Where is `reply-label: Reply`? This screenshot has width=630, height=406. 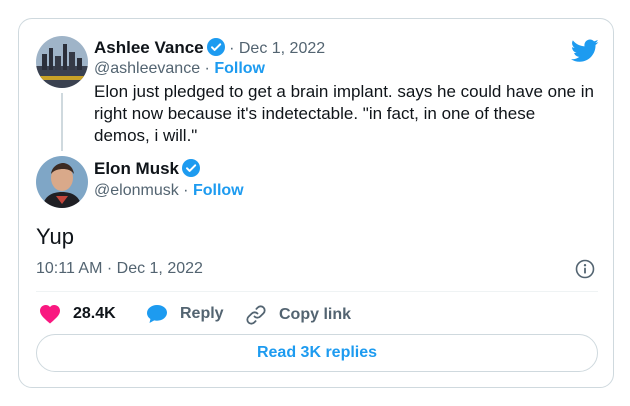 reply-label: Reply is located at coordinates (202, 313).